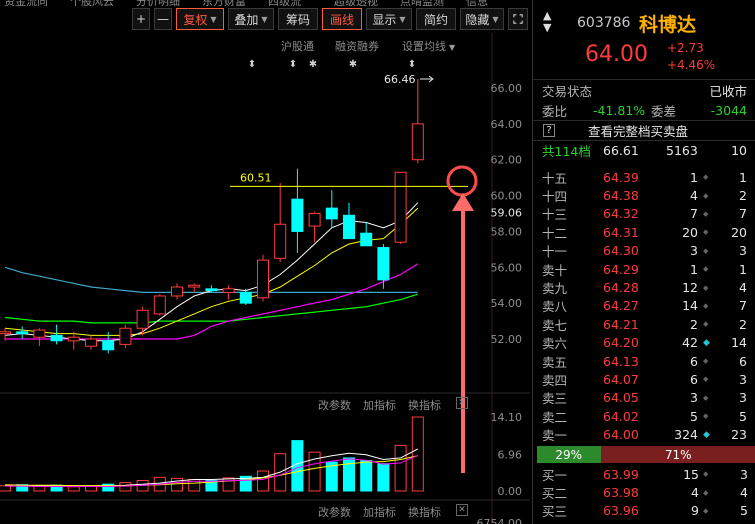 This screenshot has height=524, width=755. I want to click on book-row: 卖九 64.28 12 ◆ 4, so click(644, 287).